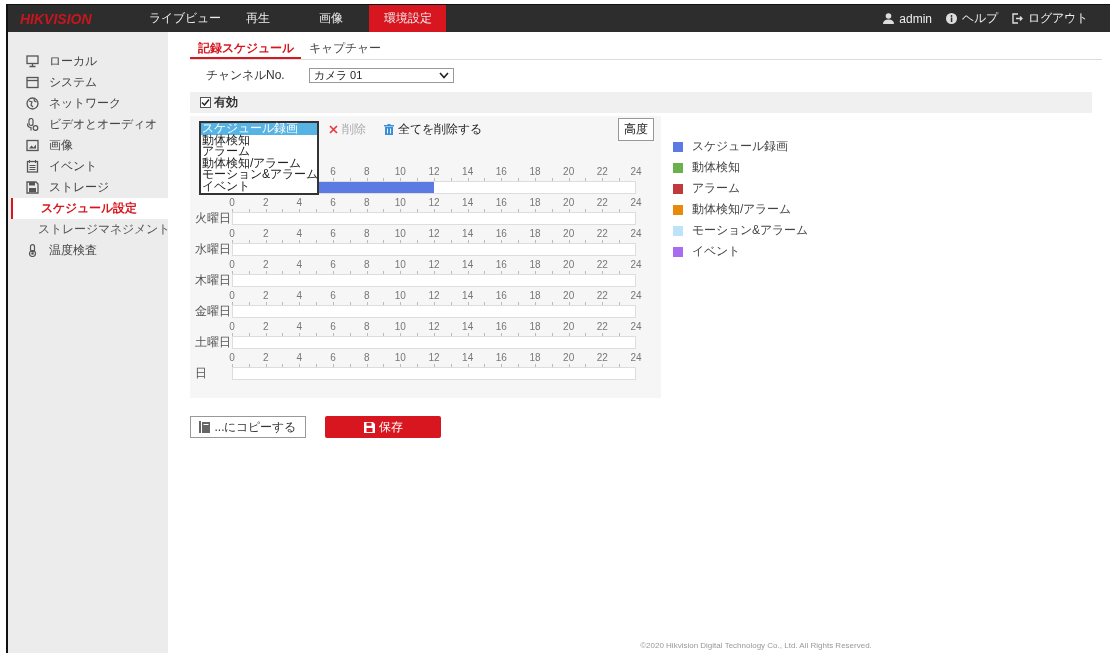 The width and height of the screenshot is (1110, 653). What do you see at coordinates (89, 208) in the screenshot?
I see `sidebar-subitem: スケジュール設定` at bounding box center [89, 208].